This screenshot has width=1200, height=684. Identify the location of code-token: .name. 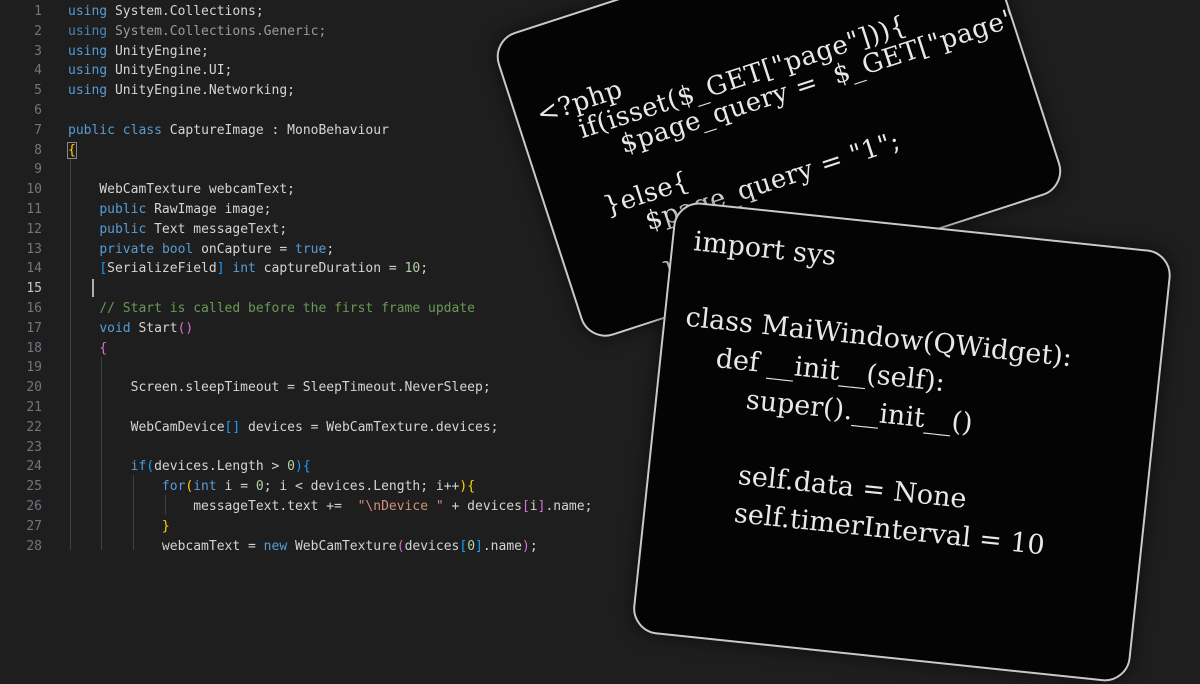
(502, 546).